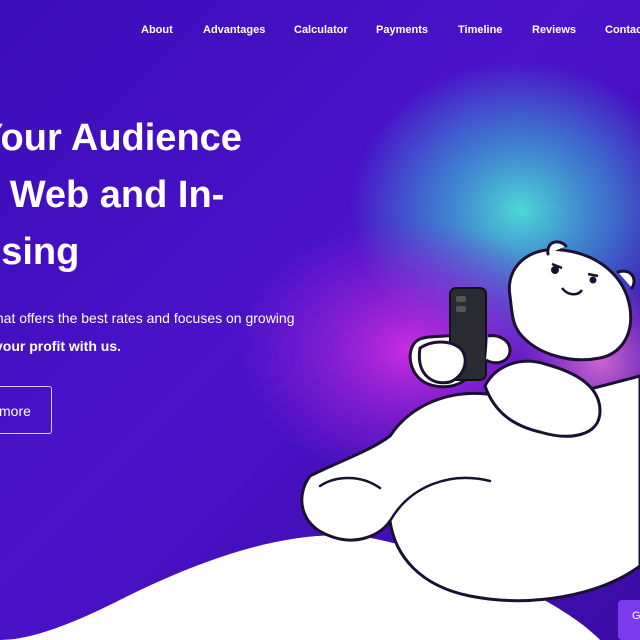 This screenshot has width=640, height=640. Describe the element at coordinates (629, 620) in the screenshot. I see `chat-widget-button: G` at that location.